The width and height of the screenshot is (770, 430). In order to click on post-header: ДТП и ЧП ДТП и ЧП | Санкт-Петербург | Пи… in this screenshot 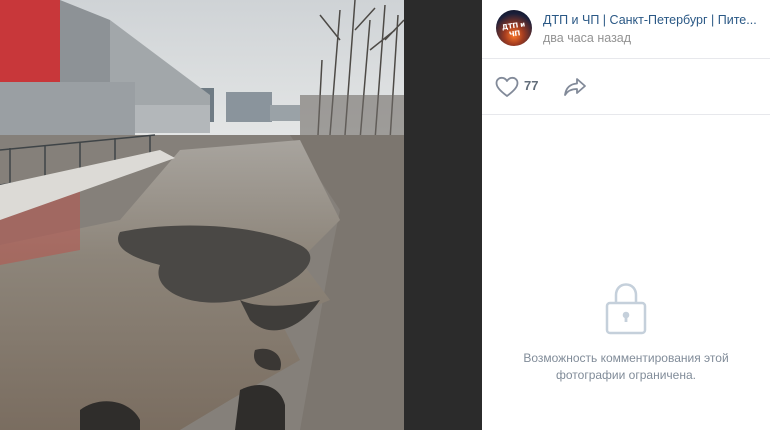, I will do `click(626, 29)`.